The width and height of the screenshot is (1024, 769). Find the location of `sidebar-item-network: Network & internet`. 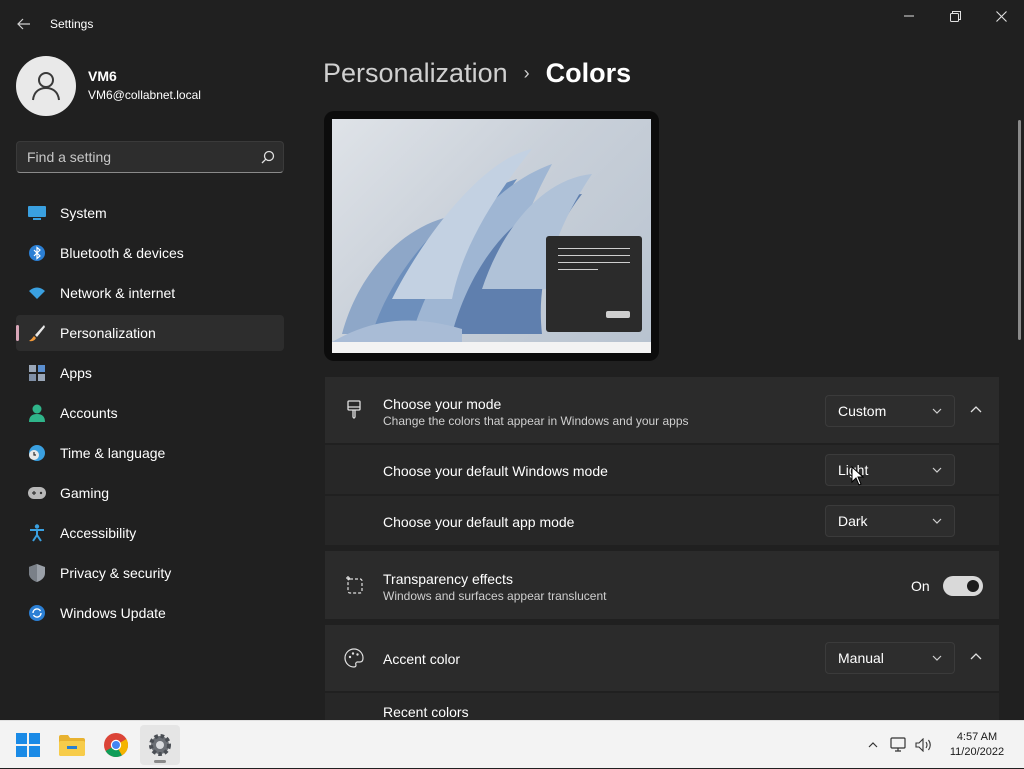

sidebar-item-network: Network & internet is located at coordinates (150, 293).